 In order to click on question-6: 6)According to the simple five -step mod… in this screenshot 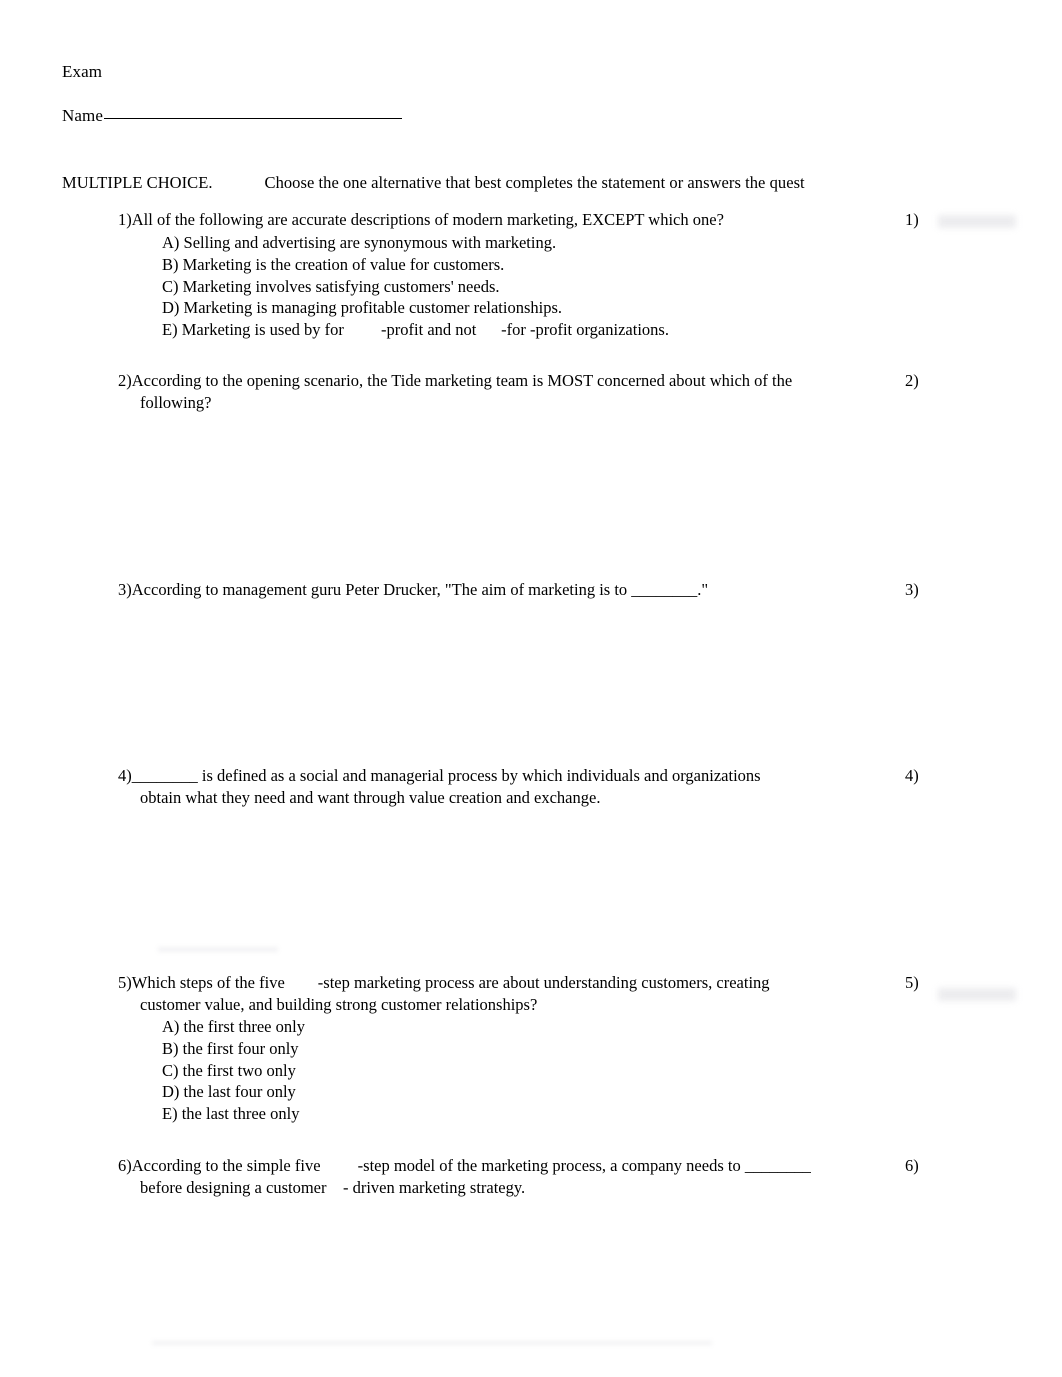, I will do `click(518, 1176)`.